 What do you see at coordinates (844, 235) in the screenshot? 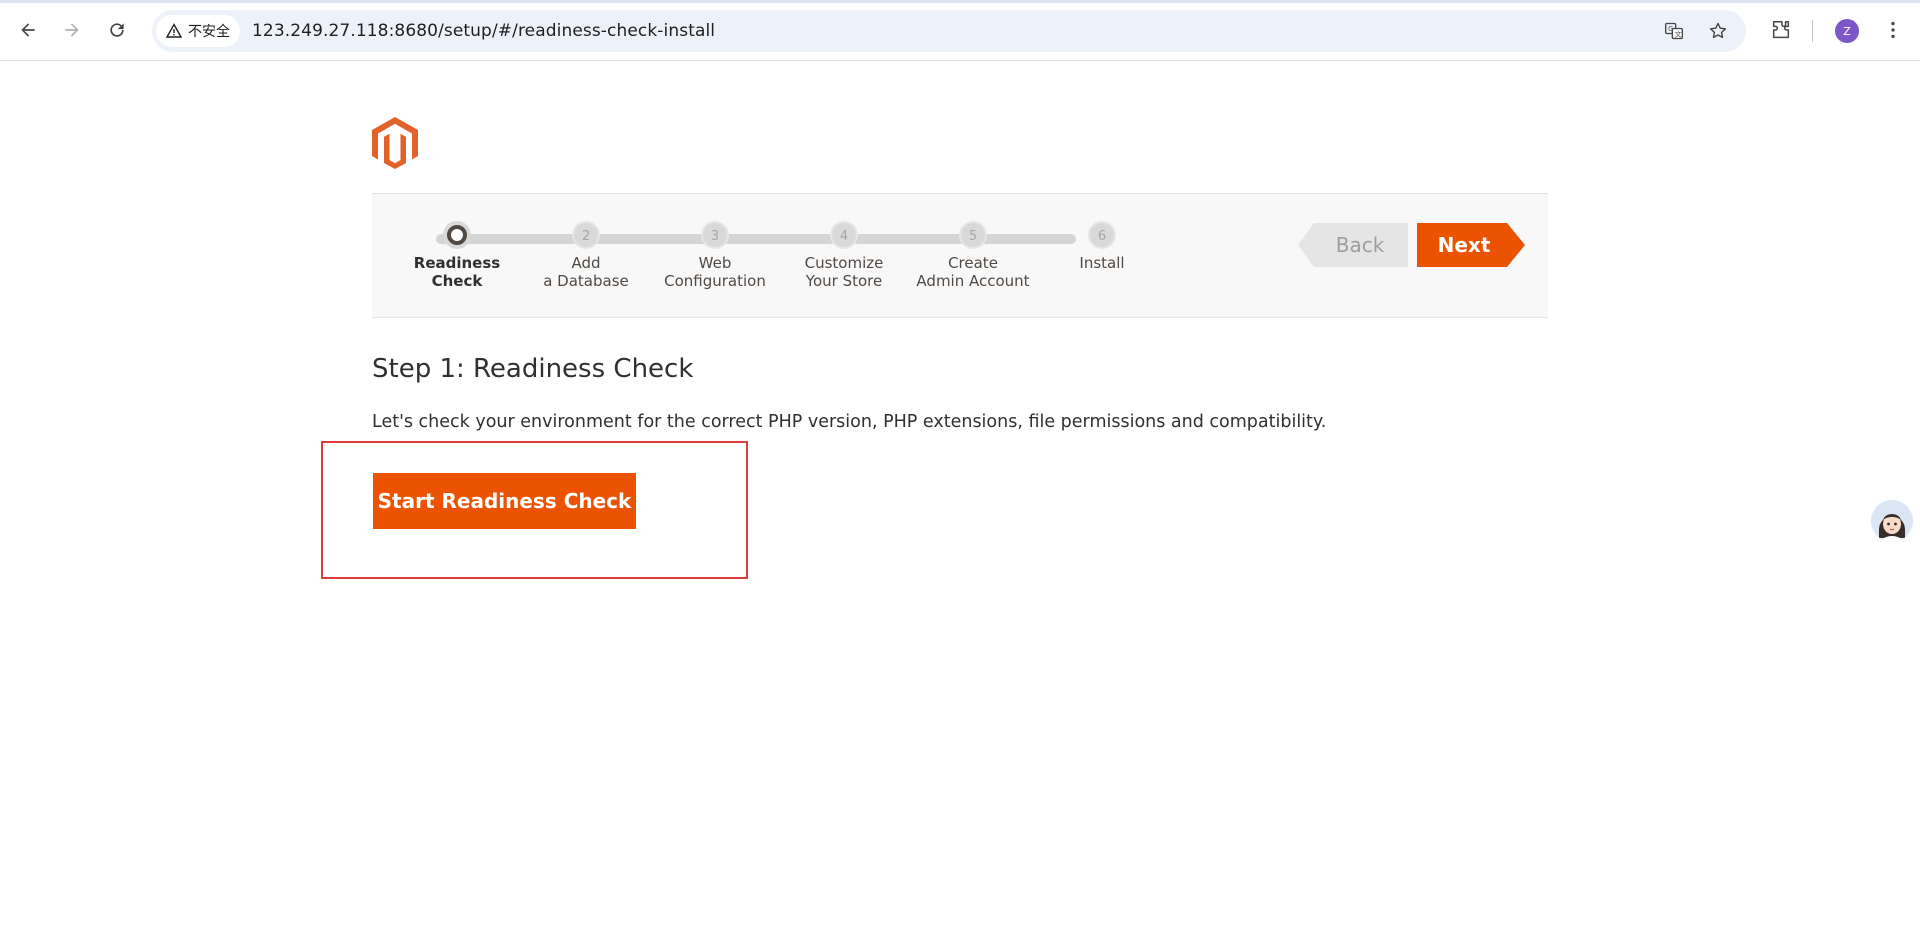
I see `step-number: 4` at bounding box center [844, 235].